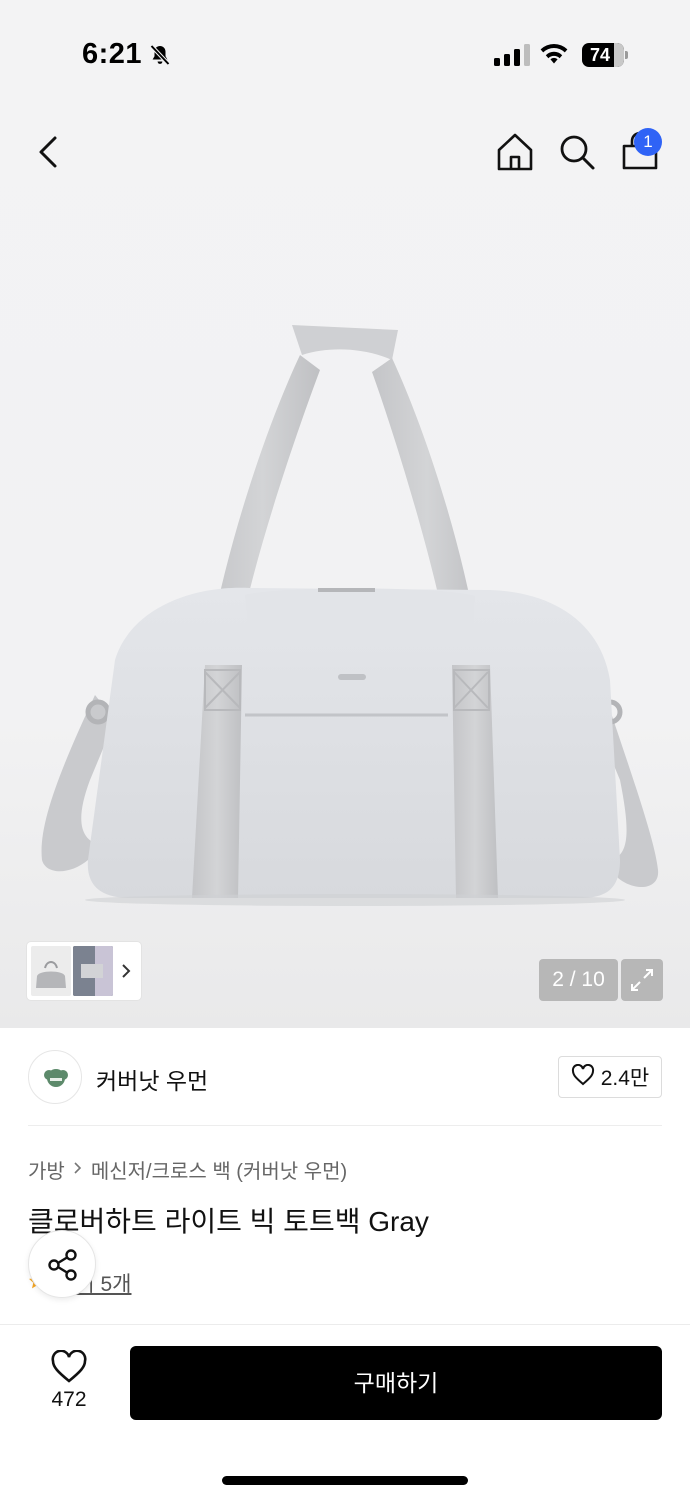 This screenshot has width=690, height=1500. What do you see at coordinates (112, 54) in the screenshot?
I see `status-time: 6:21` at bounding box center [112, 54].